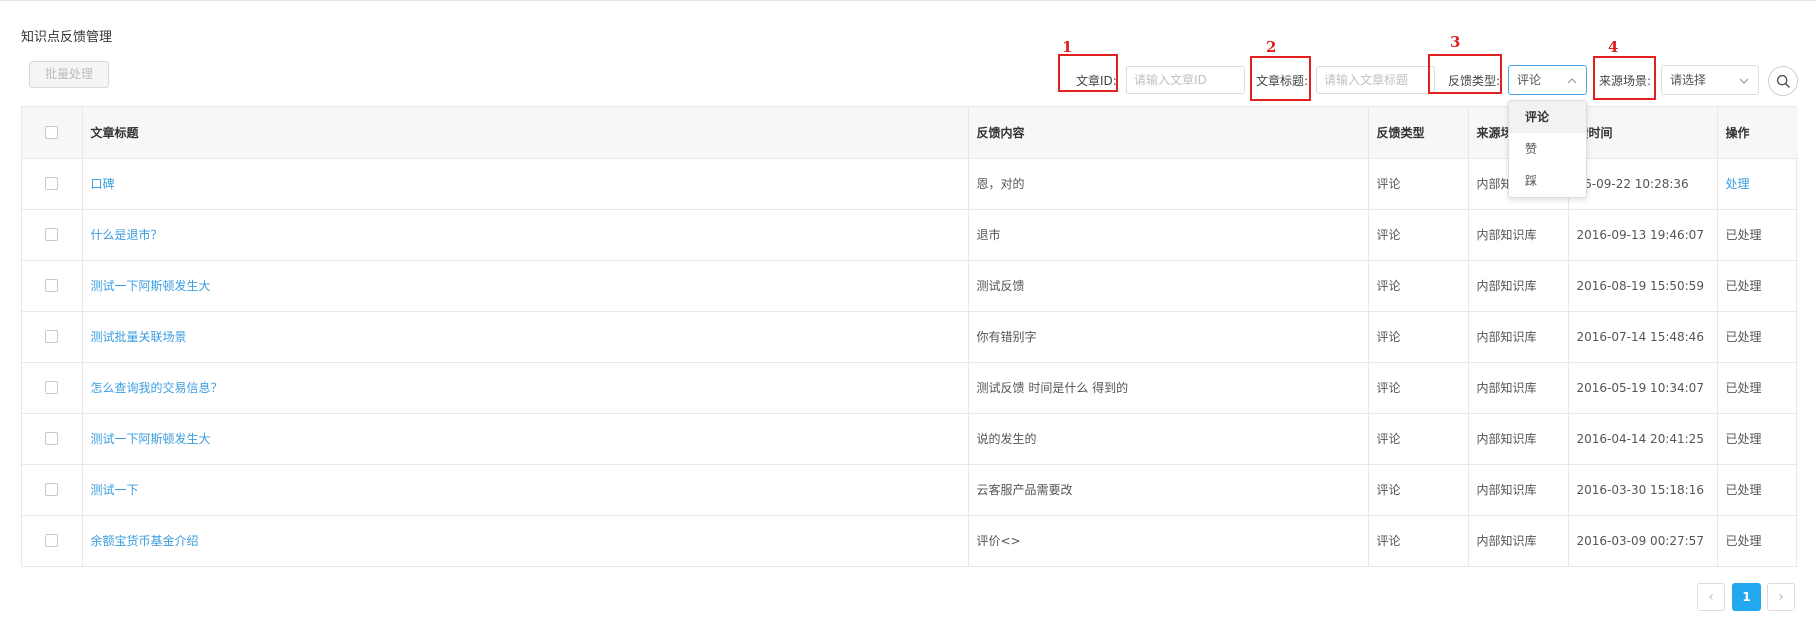 Image resolution: width=1817 pixels, height=623 pixels. I want to click on search-icon, so click(1783, 81).